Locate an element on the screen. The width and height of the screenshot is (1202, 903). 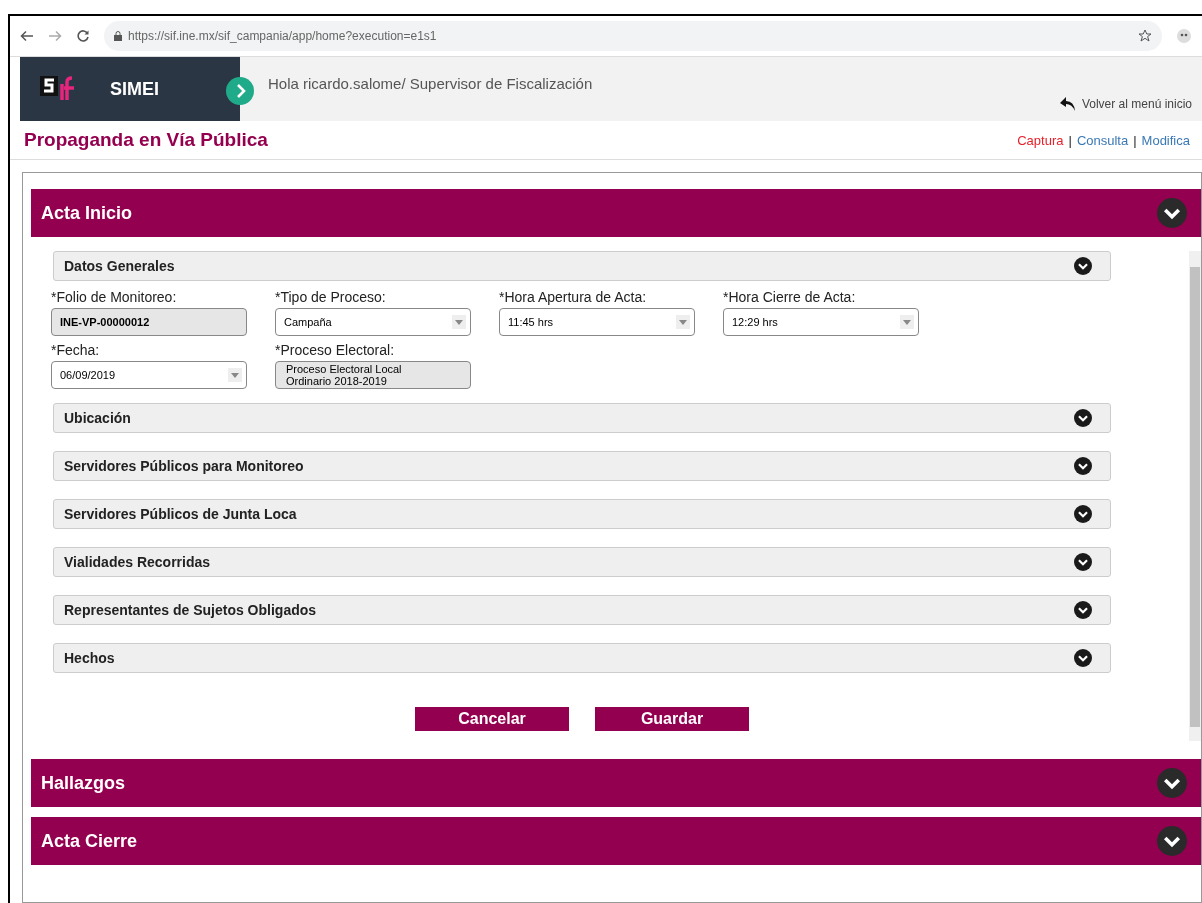
field-label: *Tipo de Proceso: is located at coordinates (331, 297).